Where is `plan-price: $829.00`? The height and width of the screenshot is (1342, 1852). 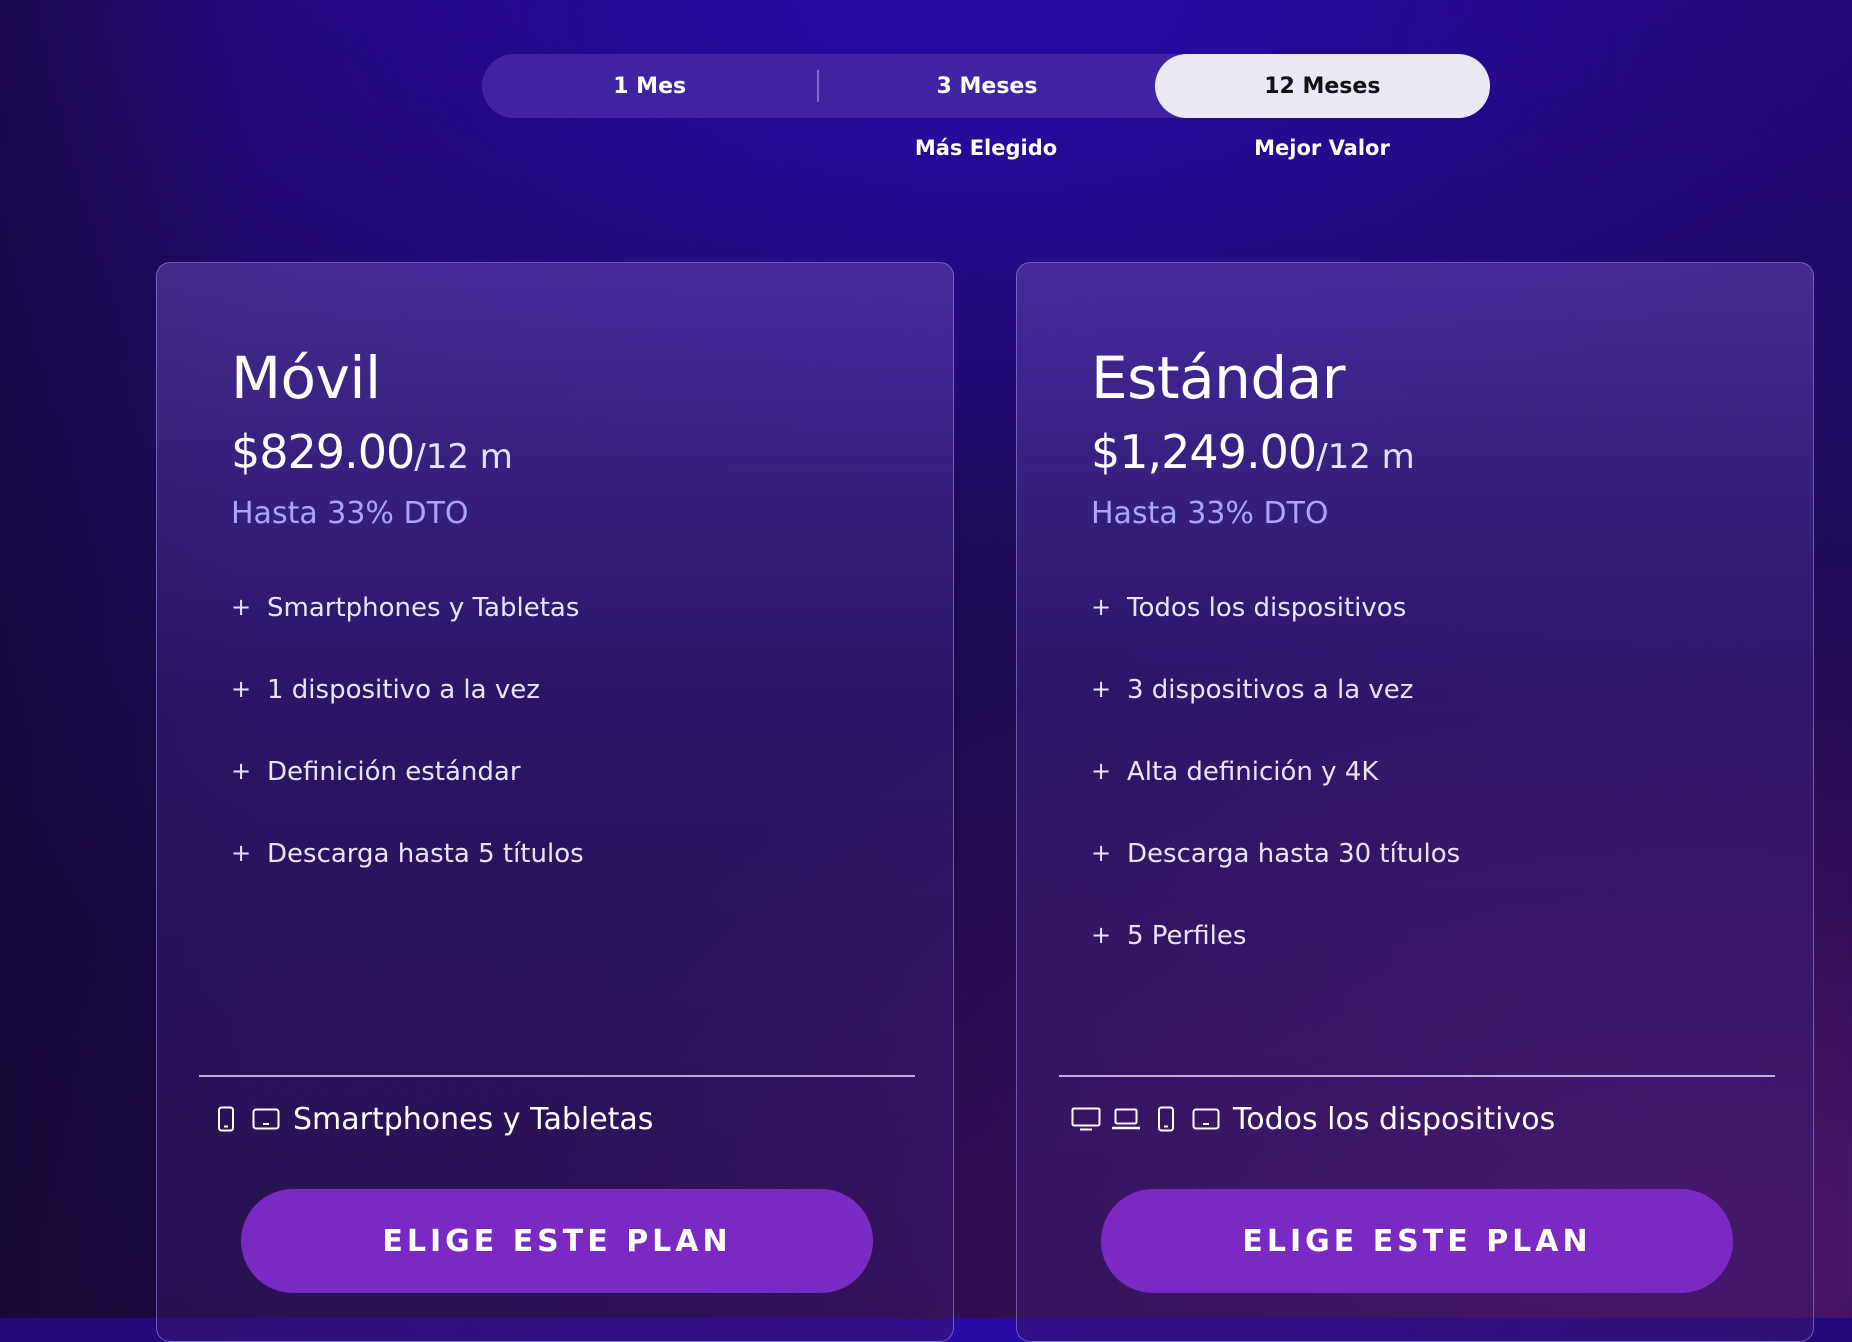
plan-price: $829.00 is located at coordinates (323, 452).